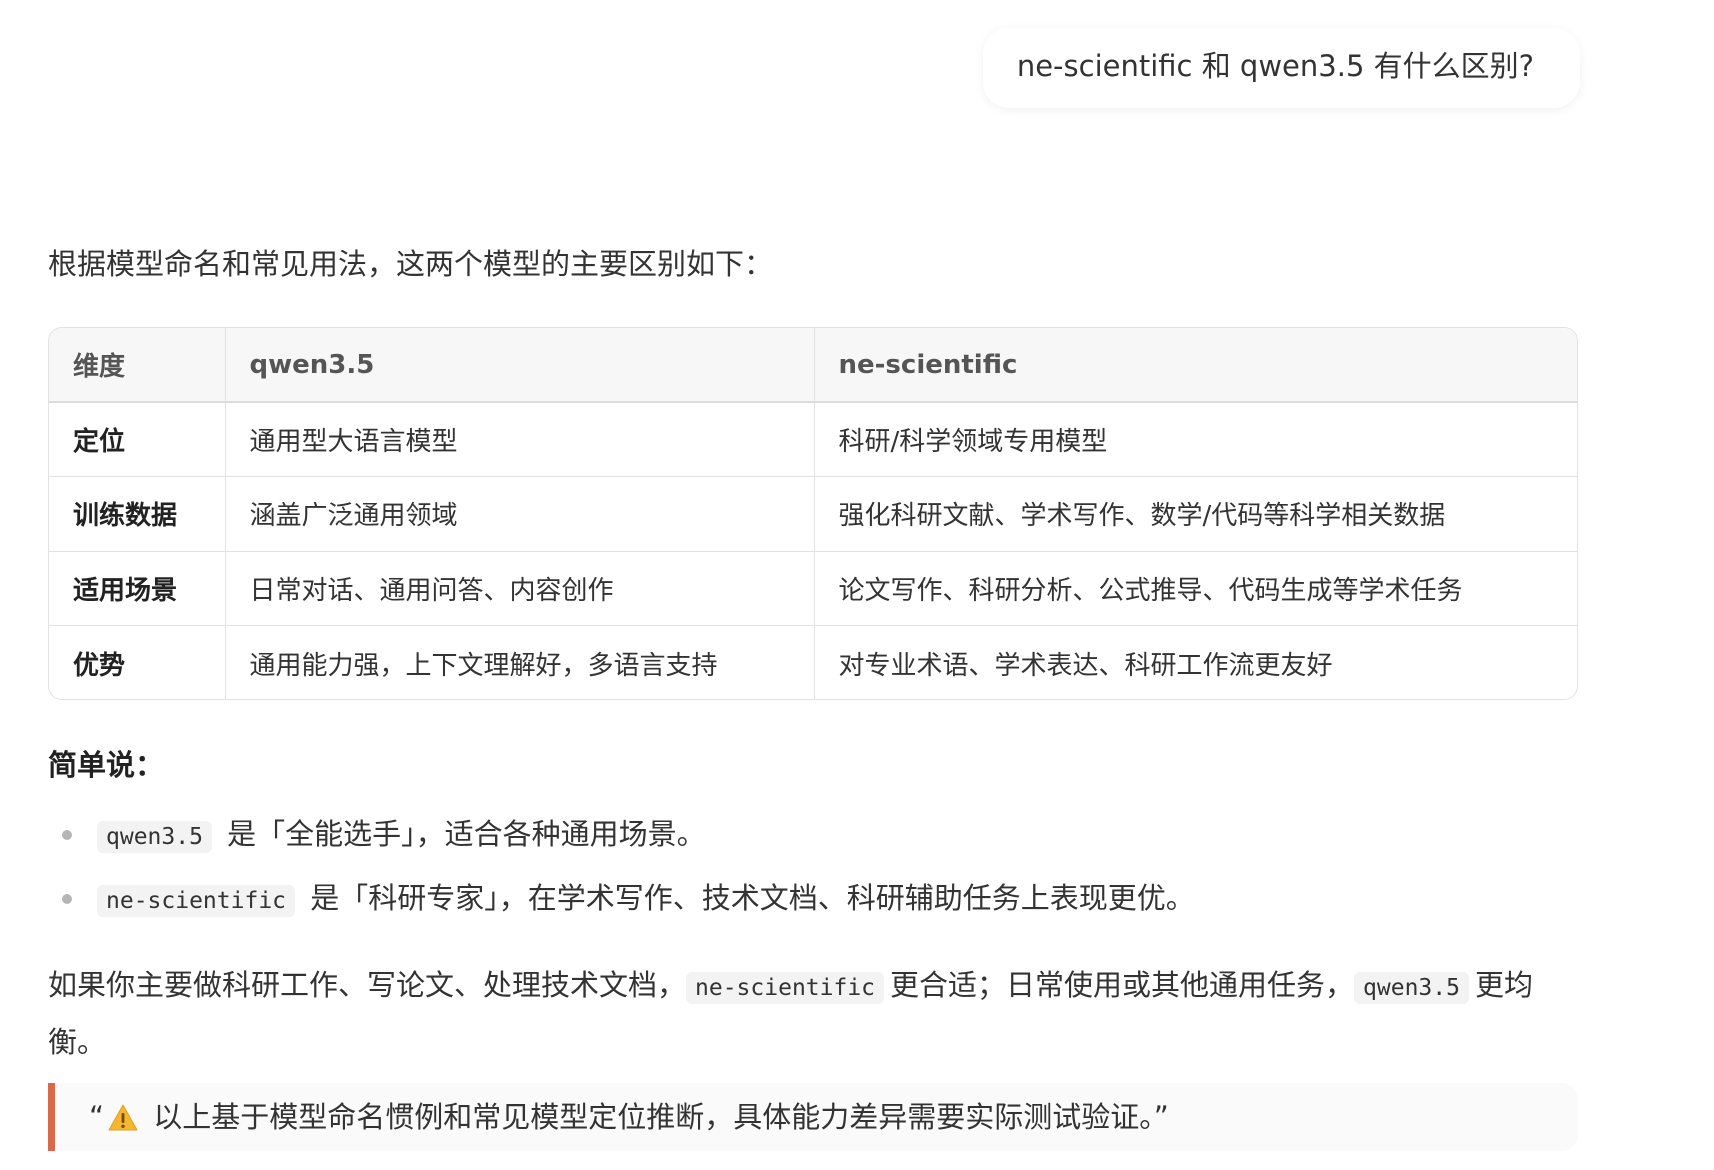 The image size is (1714, 1170). What do you see at coordinates (1195, 514) in the screenshot?
I see `table-cell: 强化科研文献、学术写作、数学/代码等科学相关数据` at bounding box center [1195, 514].